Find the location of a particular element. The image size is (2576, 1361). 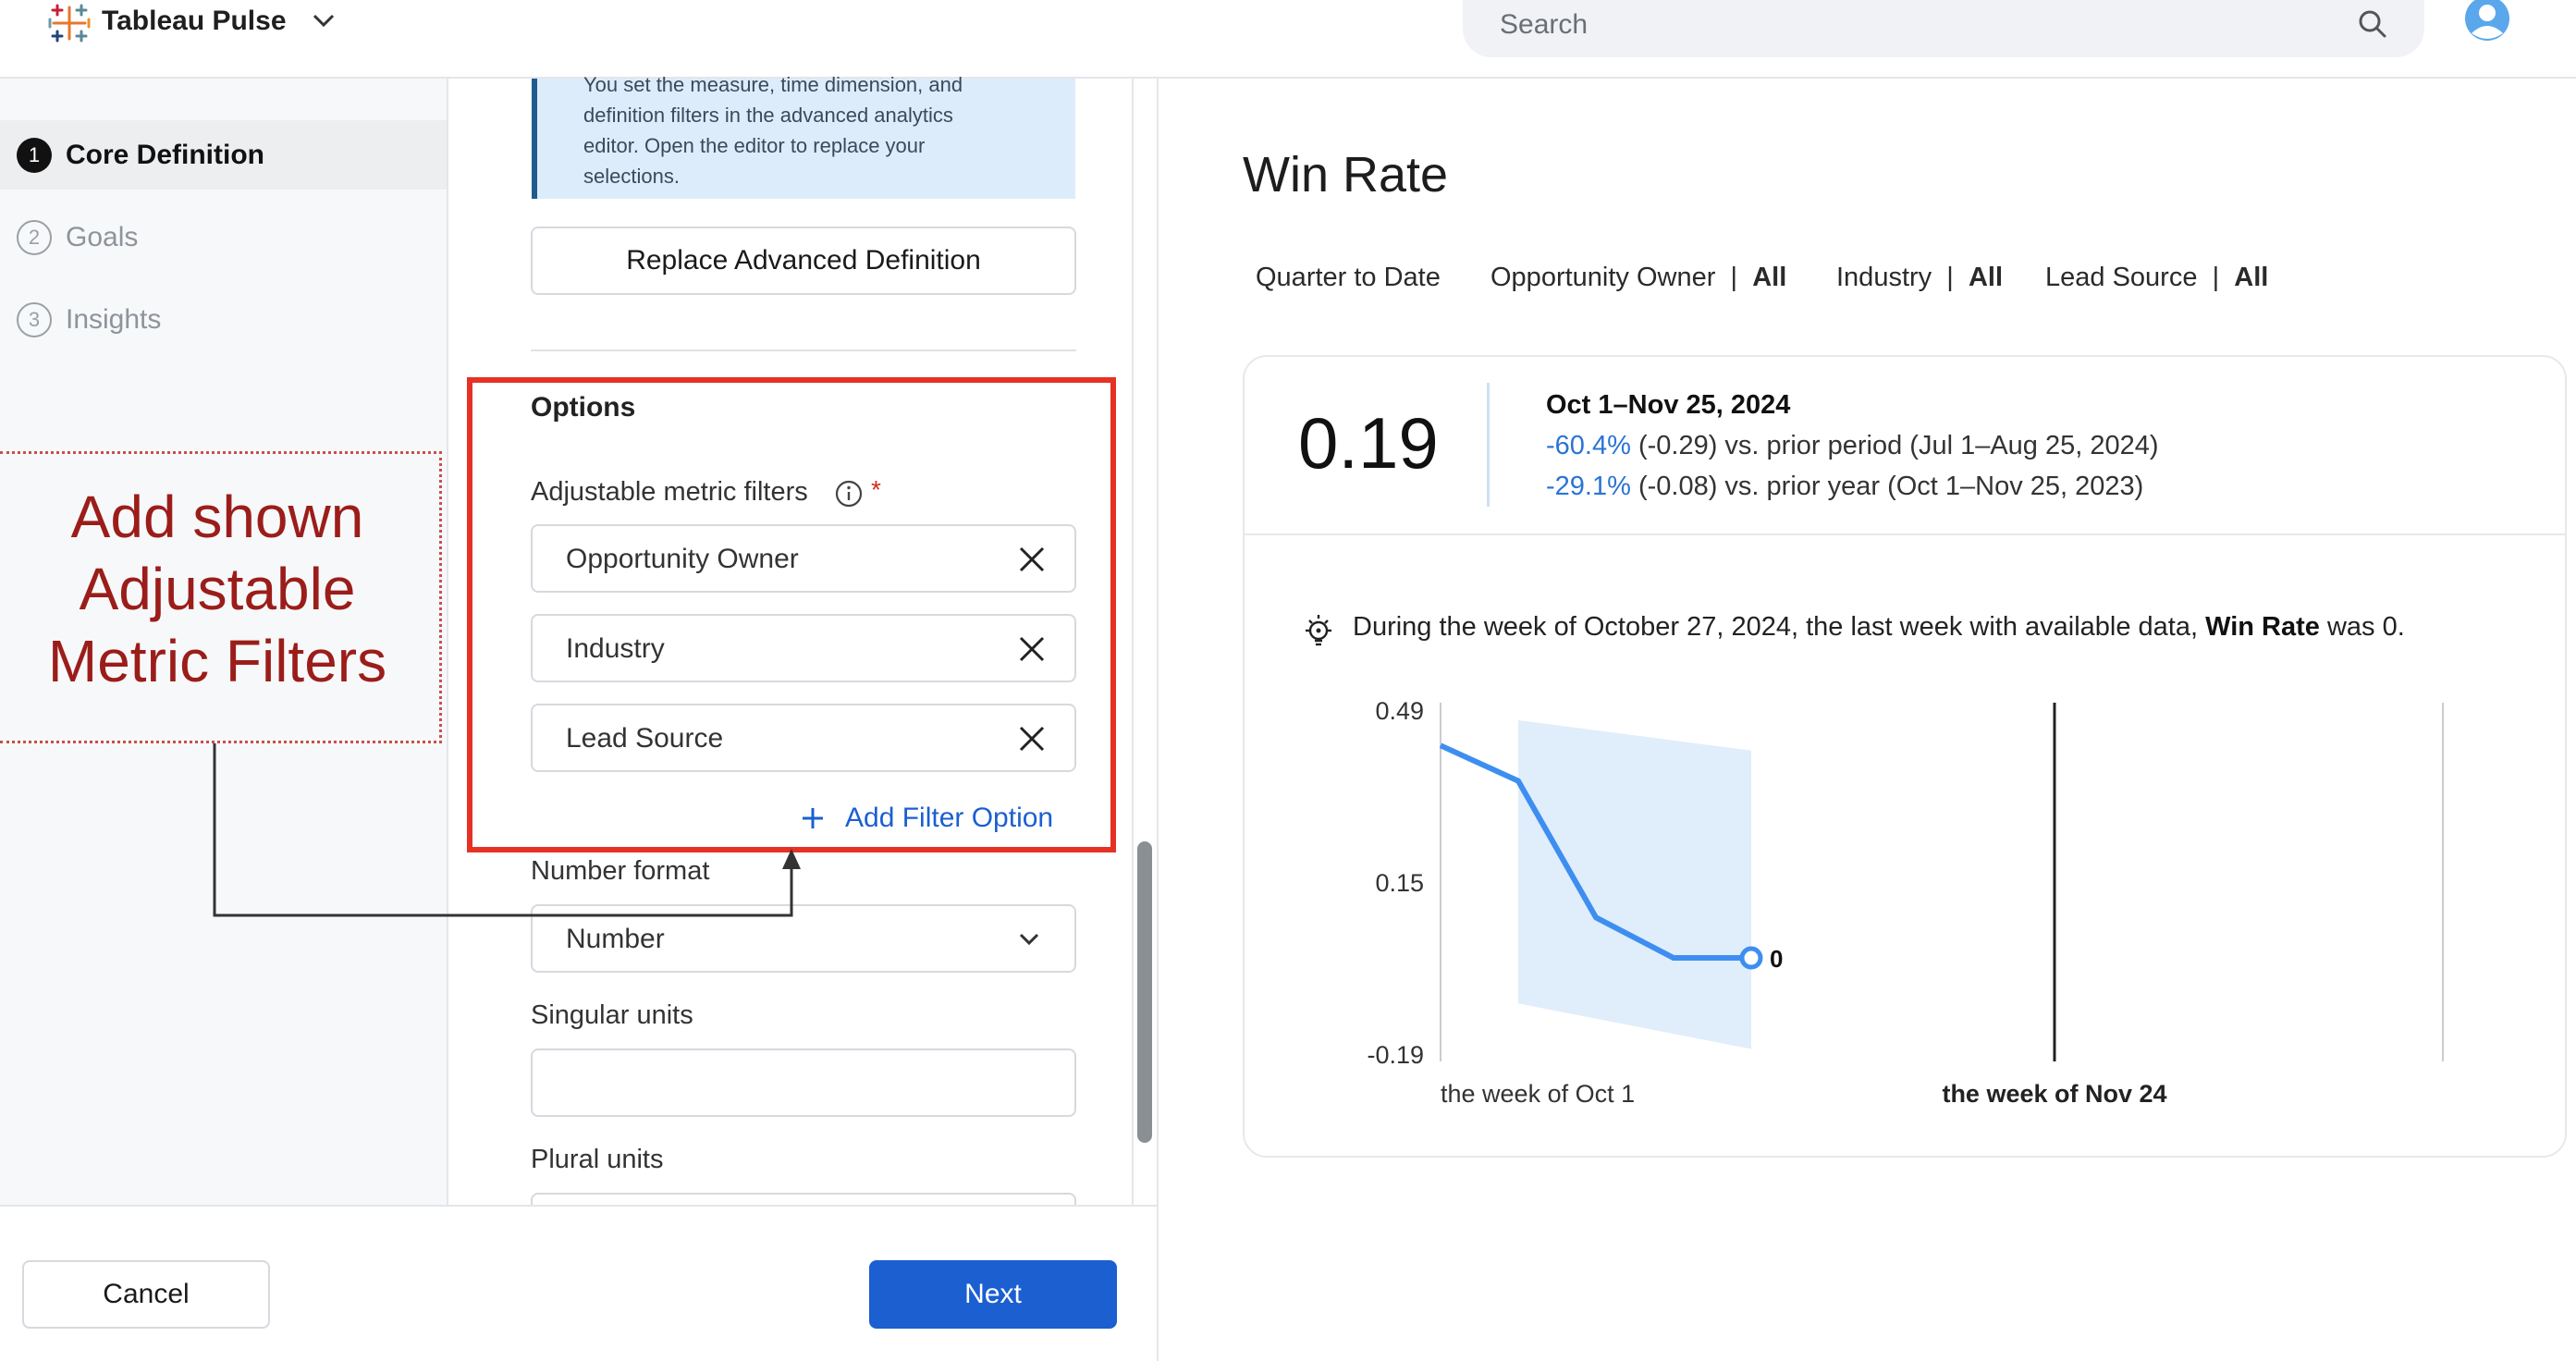

next-button: Next is located at coordinates (993, 1294).